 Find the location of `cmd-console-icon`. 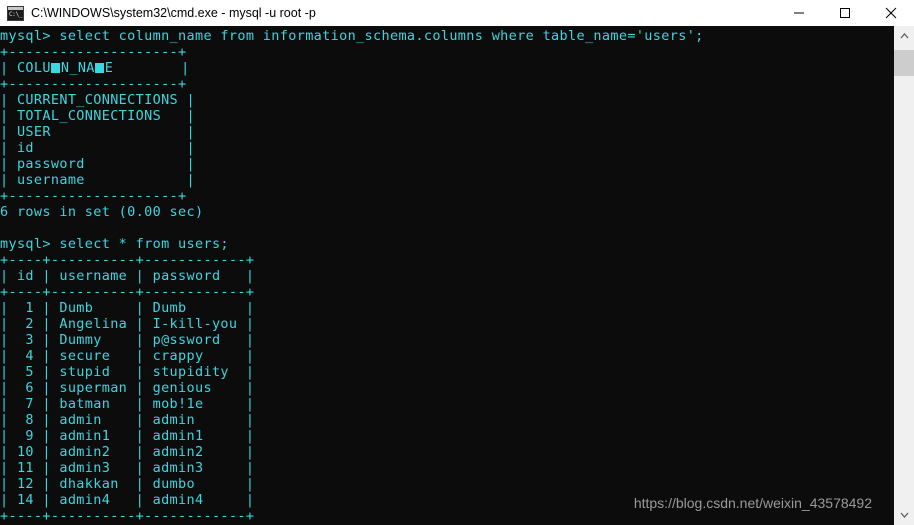

cmd-console-icon is located at coordinates (15, 13).